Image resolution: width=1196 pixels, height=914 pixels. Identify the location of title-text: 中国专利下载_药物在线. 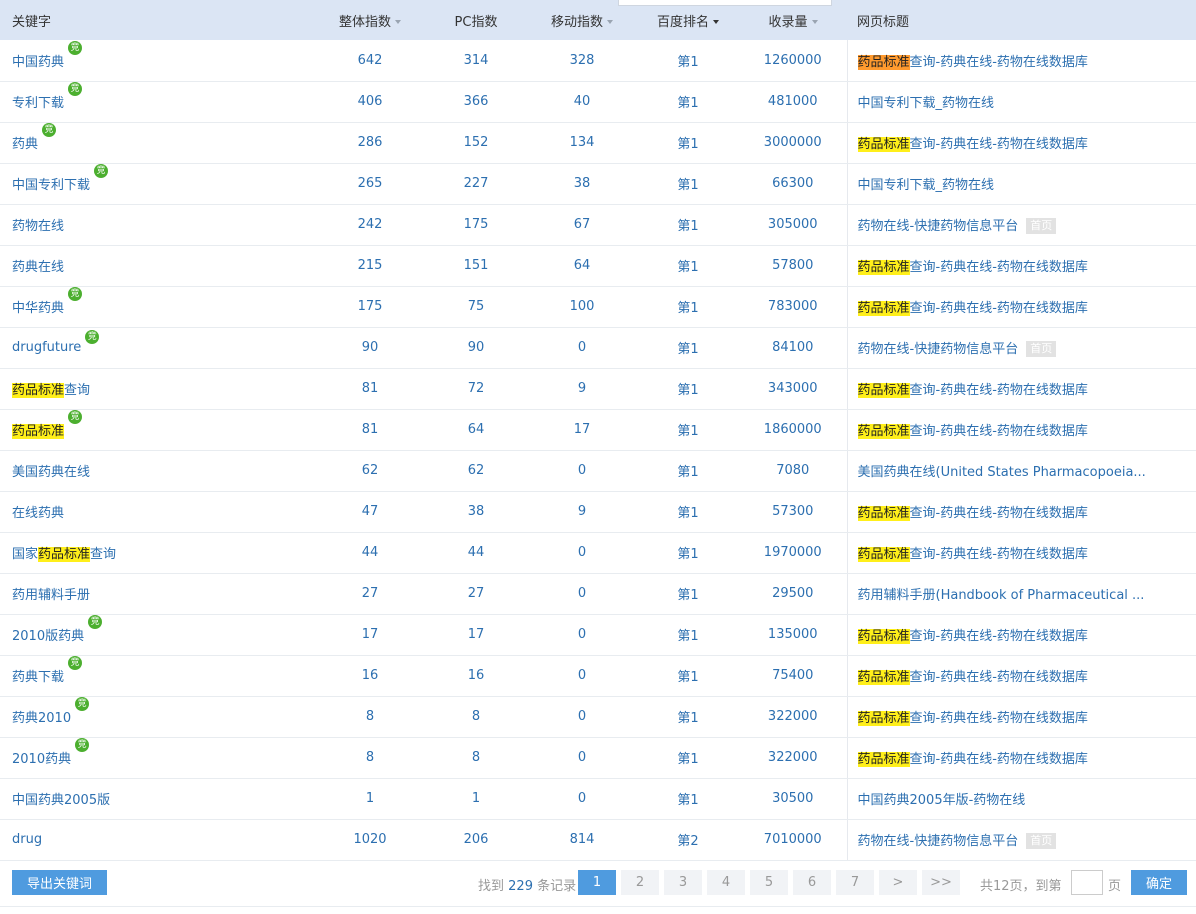
(926, 103).